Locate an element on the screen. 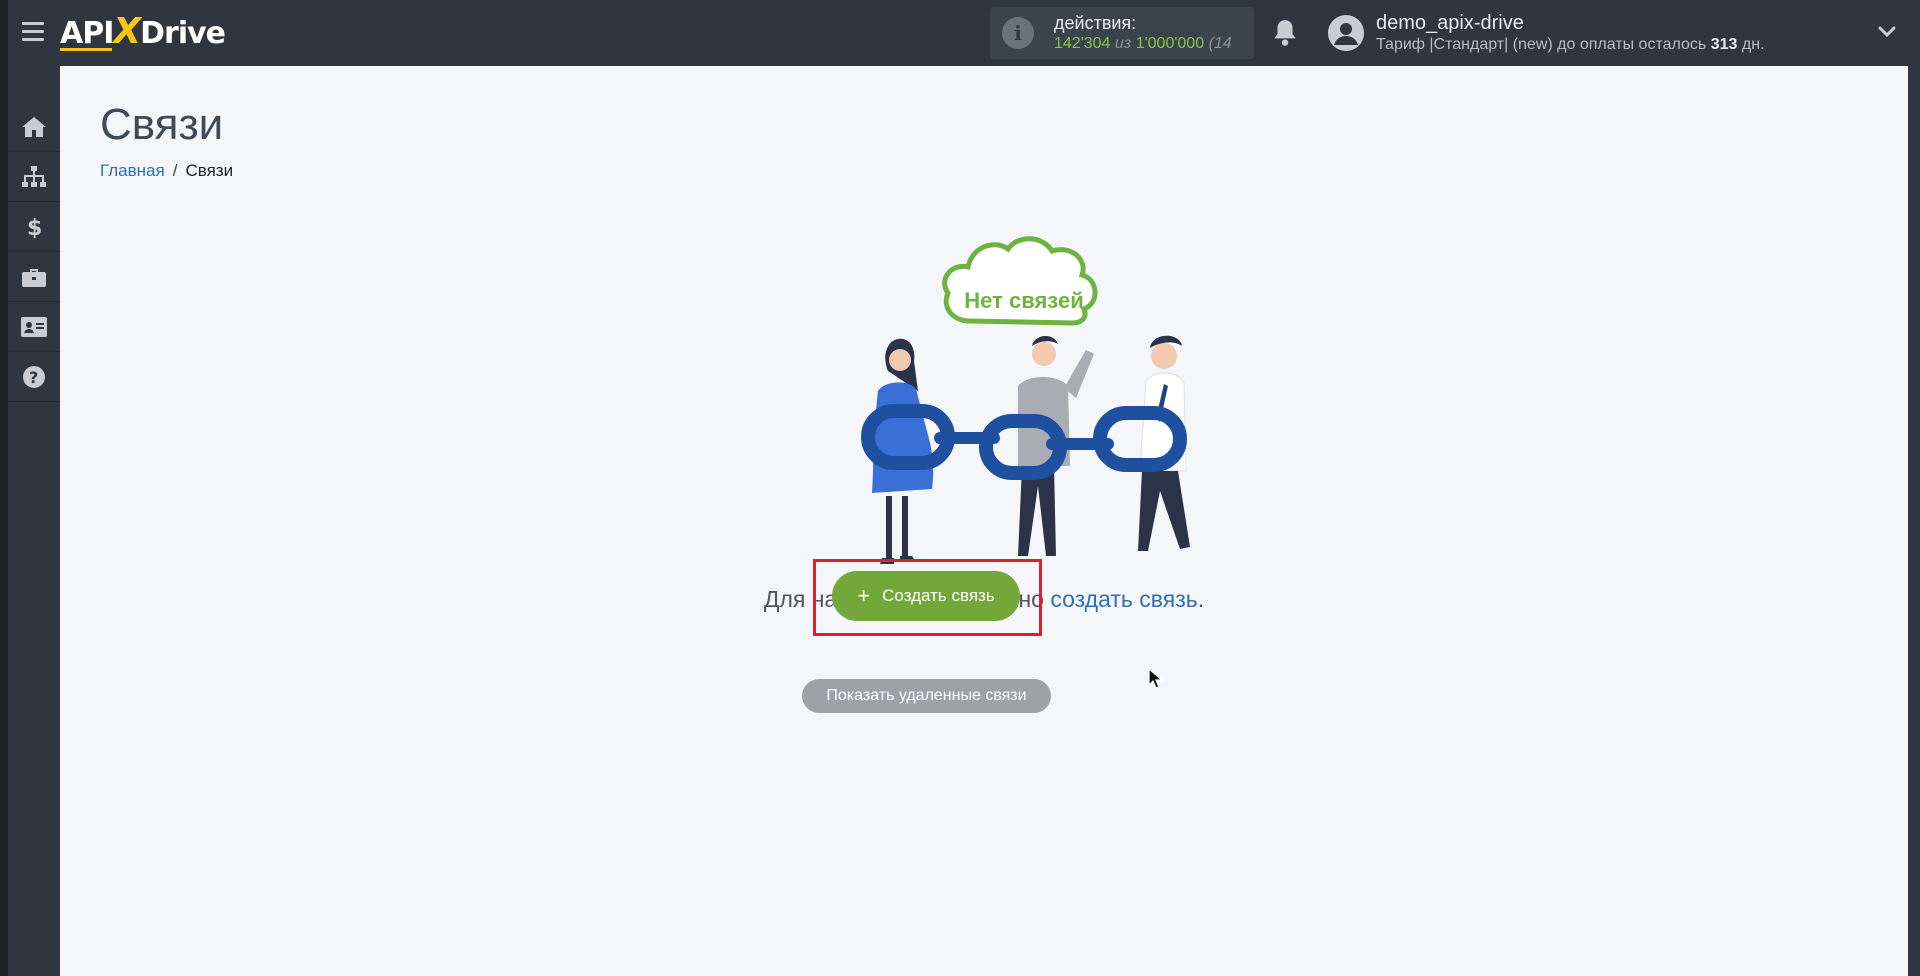 This screenshot has height=976, width=1920. bell-icon is located at coordinates (1285, 33).